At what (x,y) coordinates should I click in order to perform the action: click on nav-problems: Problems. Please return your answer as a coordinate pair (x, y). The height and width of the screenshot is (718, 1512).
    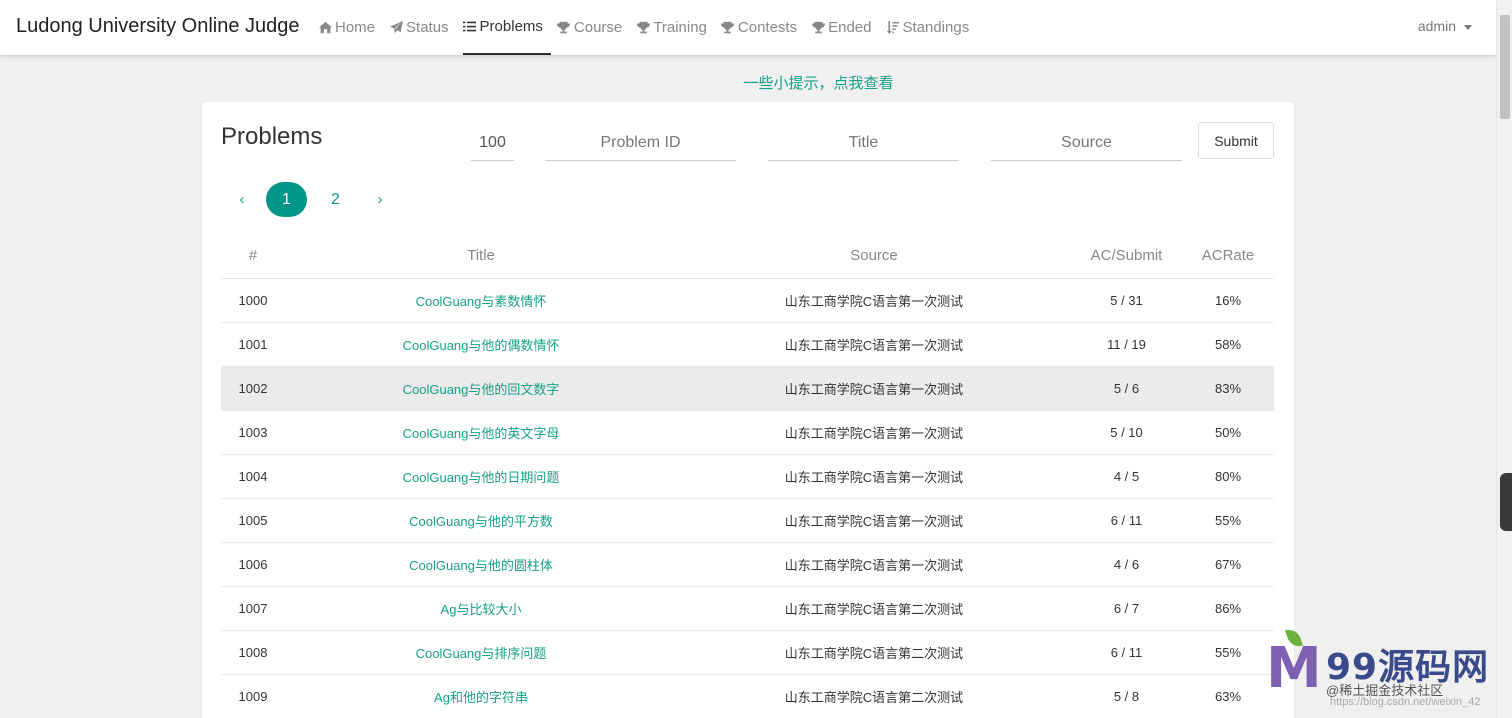
    Looking at the image, I should click on (506, 27).